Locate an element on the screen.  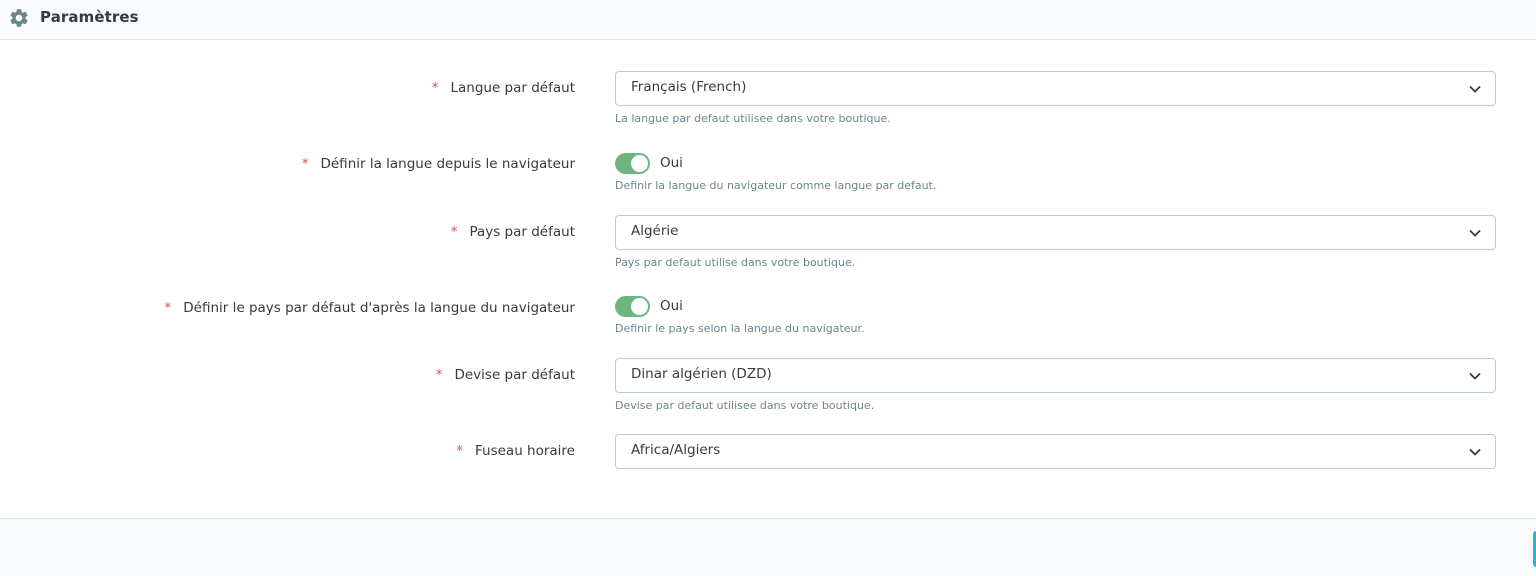
default-language-value: Français (French) is located at coordinates (689, 87).